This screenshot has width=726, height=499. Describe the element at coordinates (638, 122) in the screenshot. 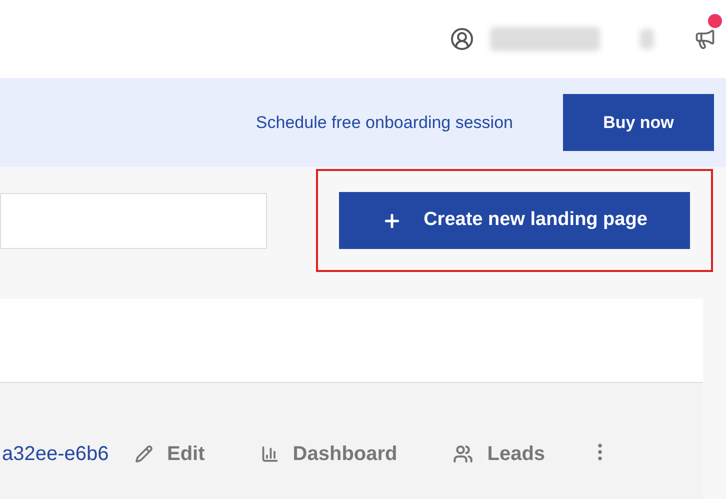

I see `buy-now-button: Buy now` at that location.